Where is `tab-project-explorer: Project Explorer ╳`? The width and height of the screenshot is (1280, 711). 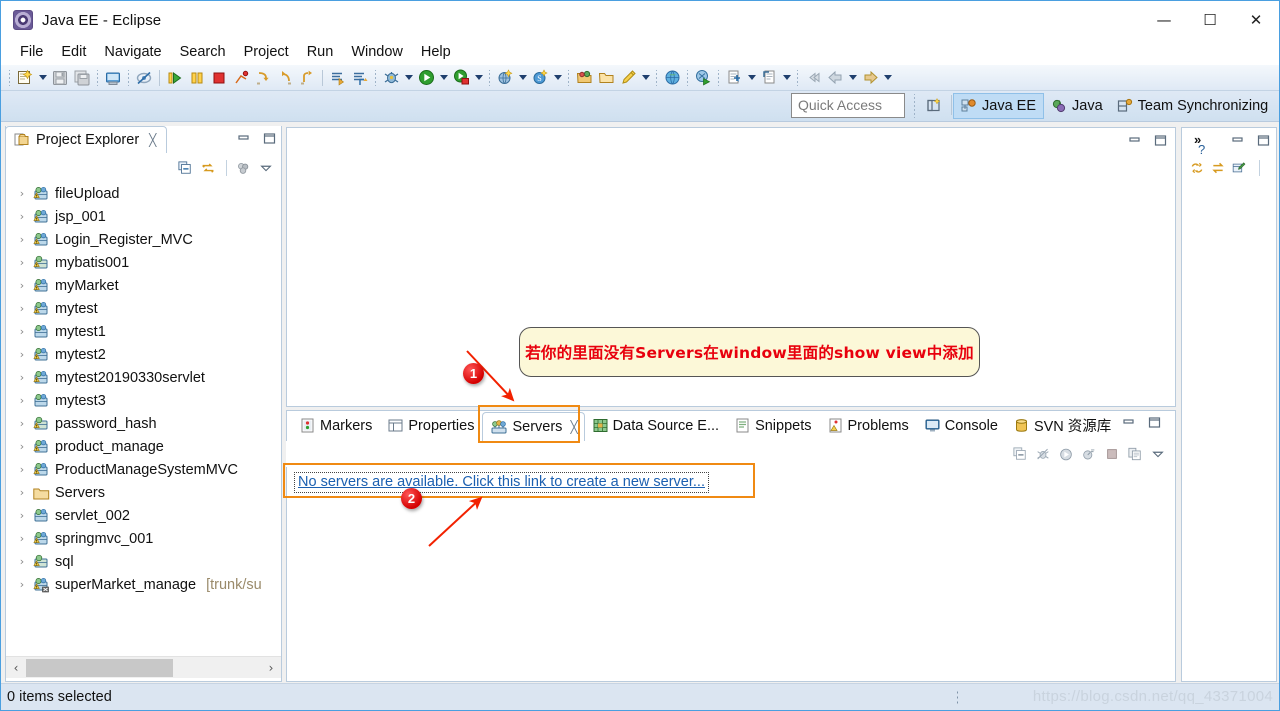 tab-project-explorer: Project Explorer ╳ is located at coordinates (86, 139).